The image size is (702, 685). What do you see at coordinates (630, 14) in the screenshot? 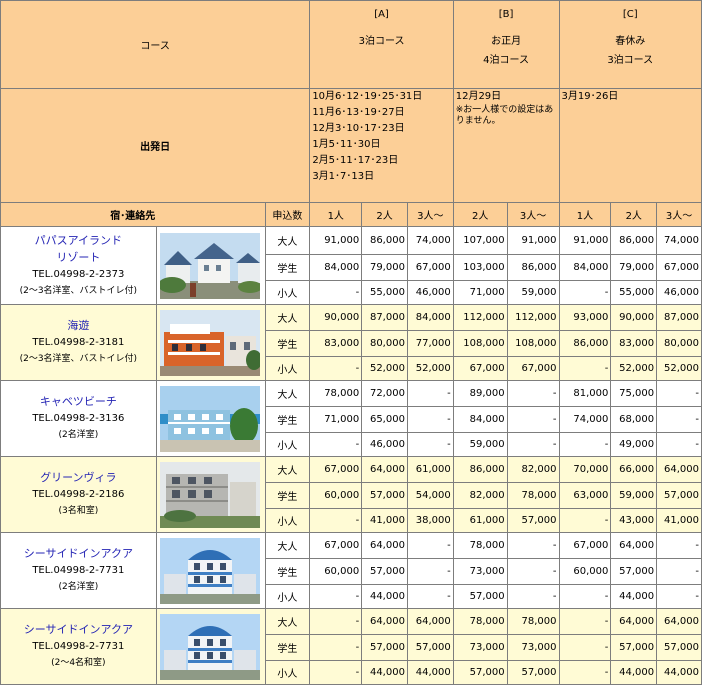
I see `course-c-letter: [C]` at bounding box center [630, 14].